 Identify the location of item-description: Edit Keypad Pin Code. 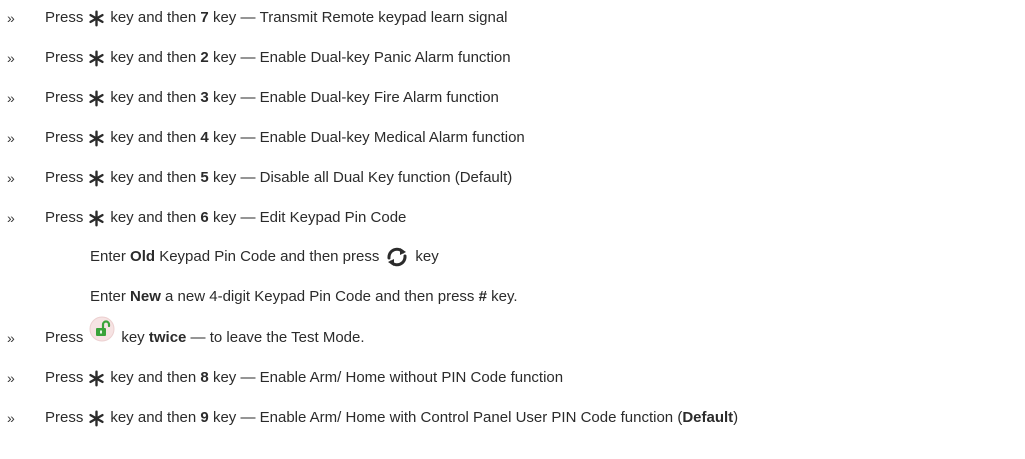
(333, 217).